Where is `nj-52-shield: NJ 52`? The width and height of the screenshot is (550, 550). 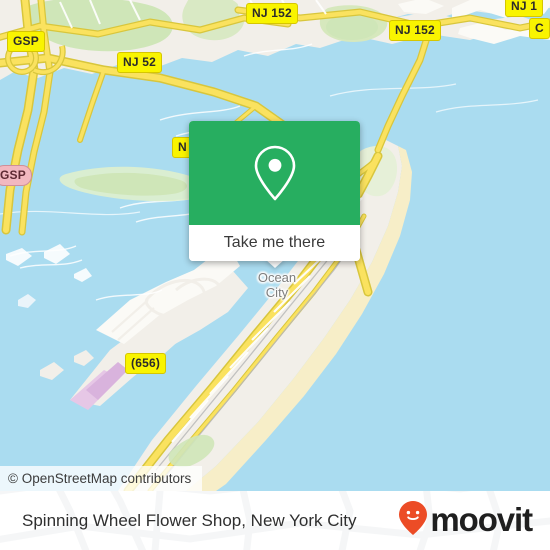
nj-52-shield: NJ 52 is located at coordinates (140, 62).